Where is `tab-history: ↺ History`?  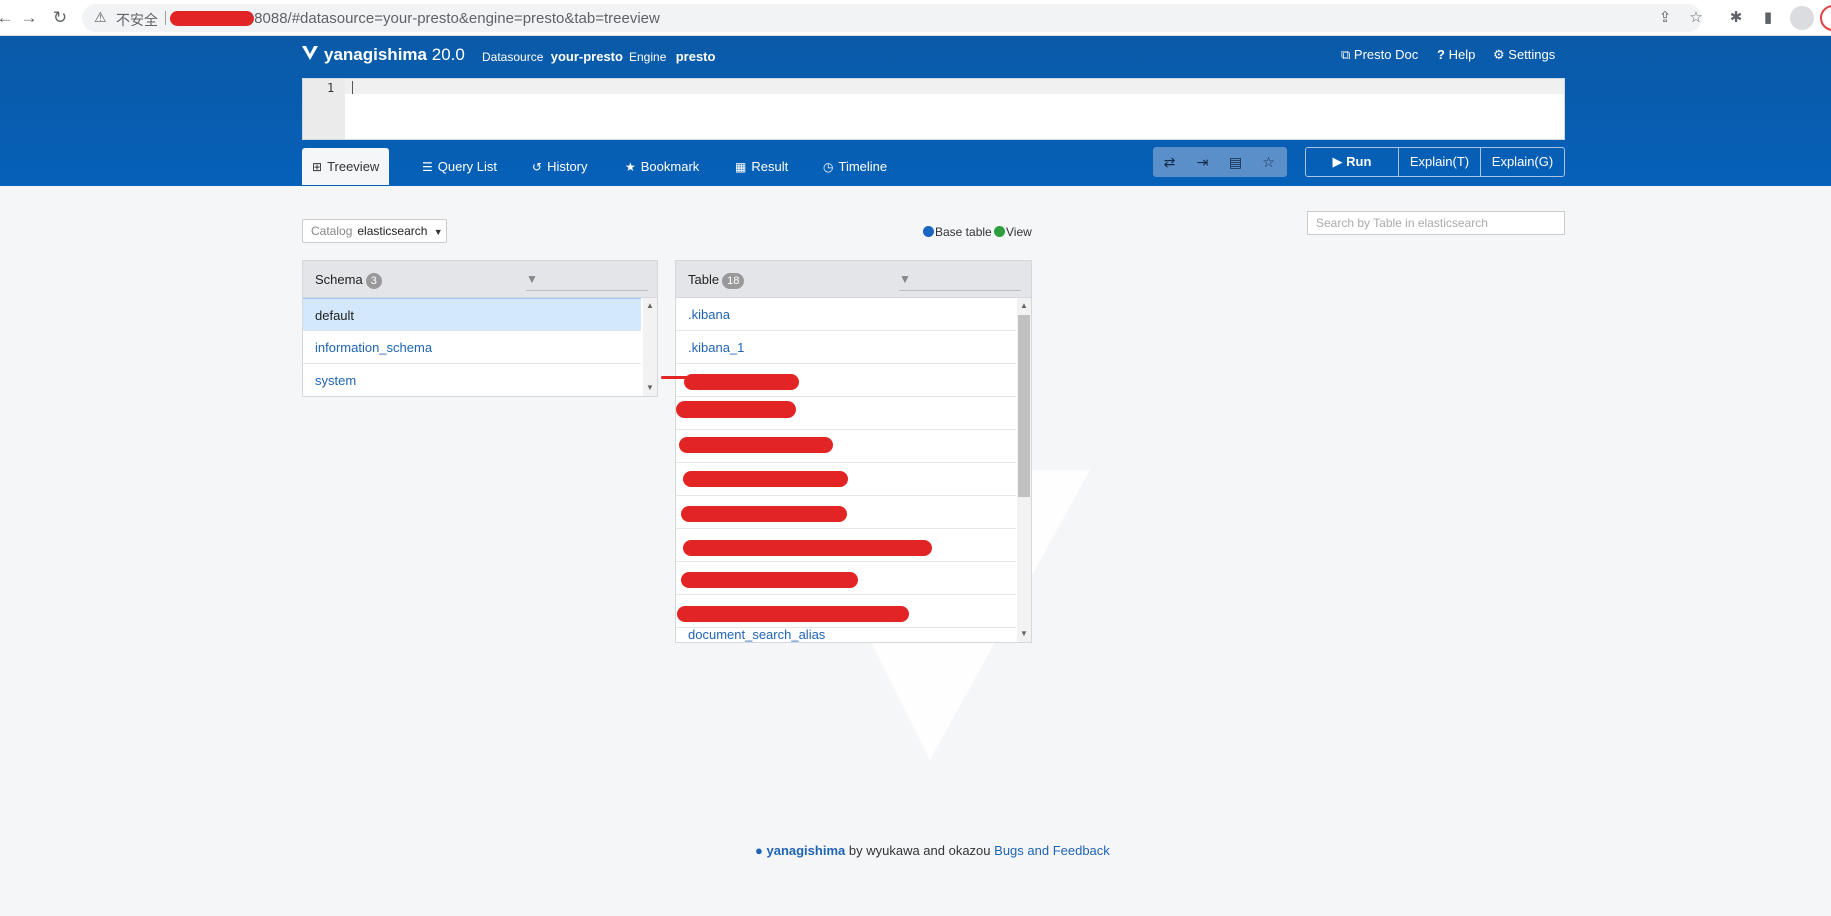 tab-history: ↺ History is located at coordinates (560, 166).